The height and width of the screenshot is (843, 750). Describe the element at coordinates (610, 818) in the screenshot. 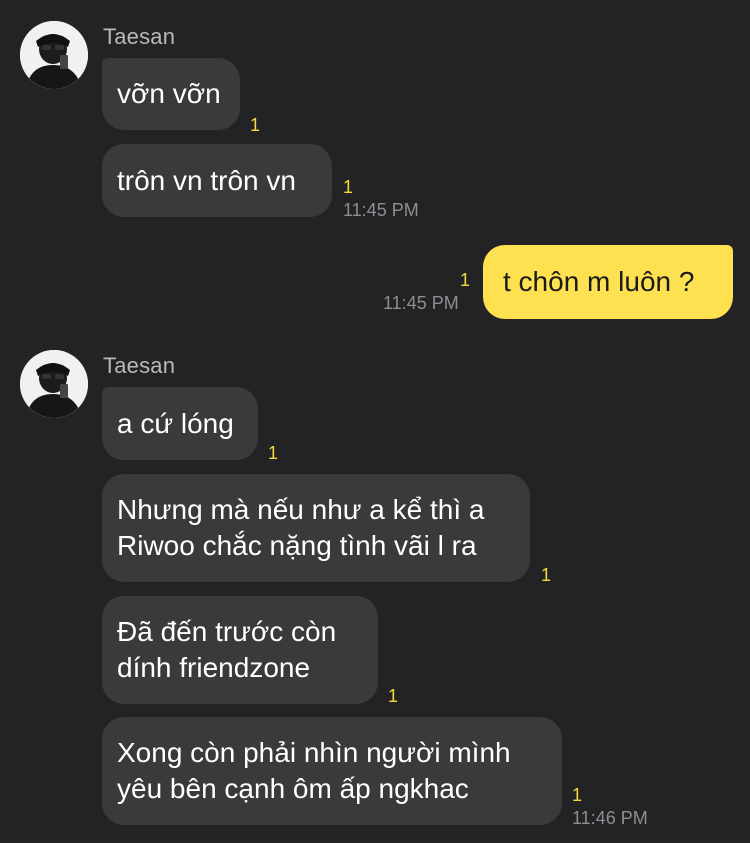

I see `message-timestamp: 11:46 PM` at that location.